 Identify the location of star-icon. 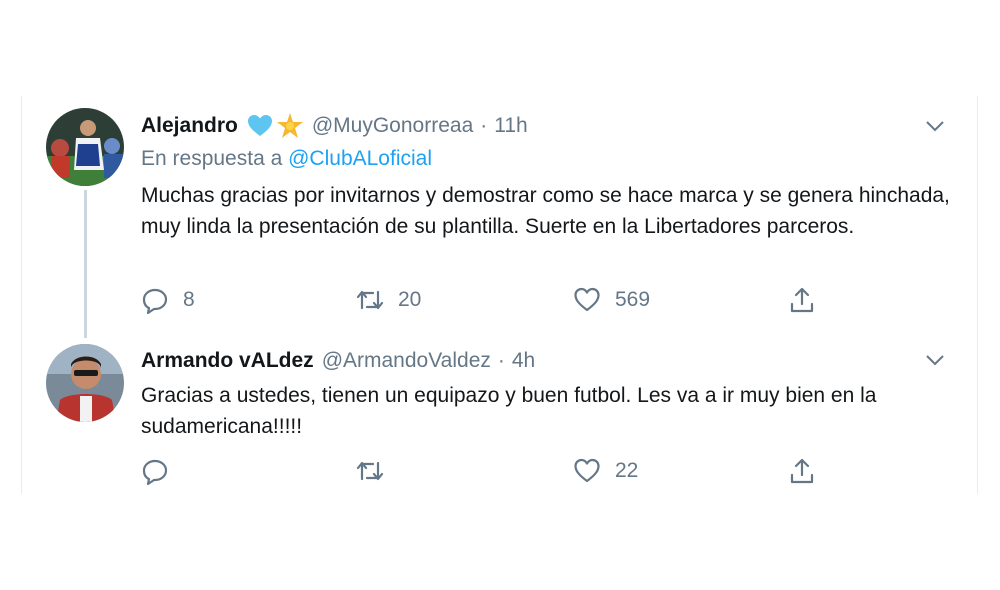
(290, 126).